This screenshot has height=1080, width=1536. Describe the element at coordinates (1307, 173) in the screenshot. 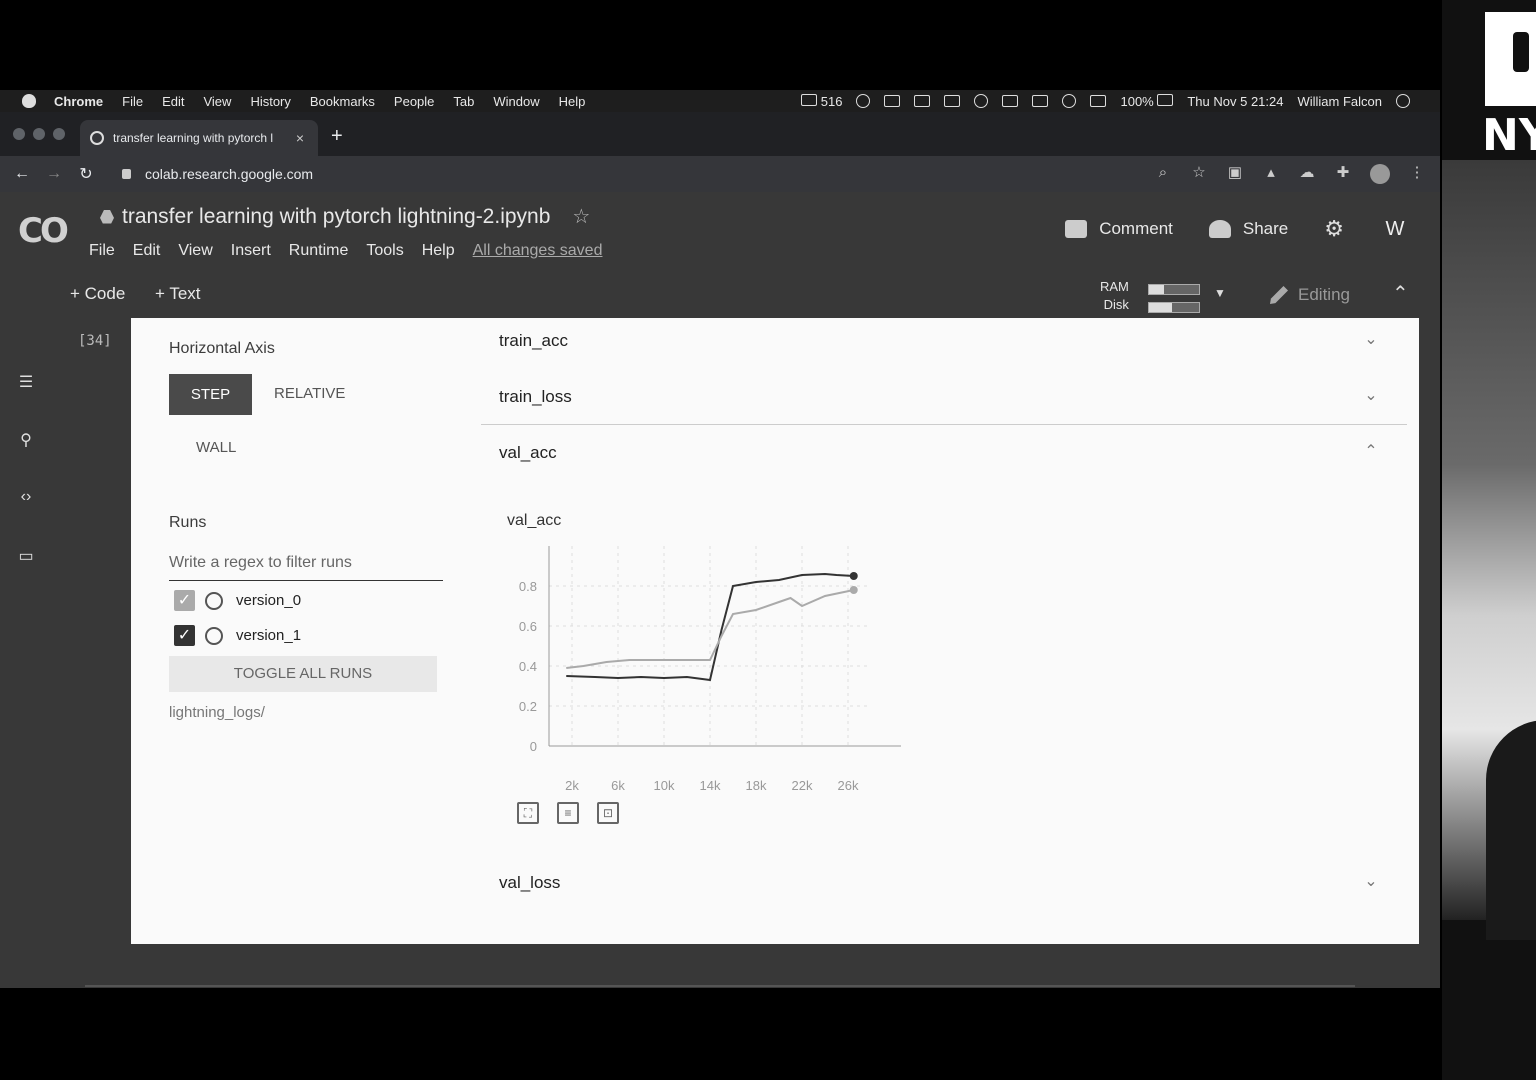

I see `cloud-extension-icon: ☁` at that location.